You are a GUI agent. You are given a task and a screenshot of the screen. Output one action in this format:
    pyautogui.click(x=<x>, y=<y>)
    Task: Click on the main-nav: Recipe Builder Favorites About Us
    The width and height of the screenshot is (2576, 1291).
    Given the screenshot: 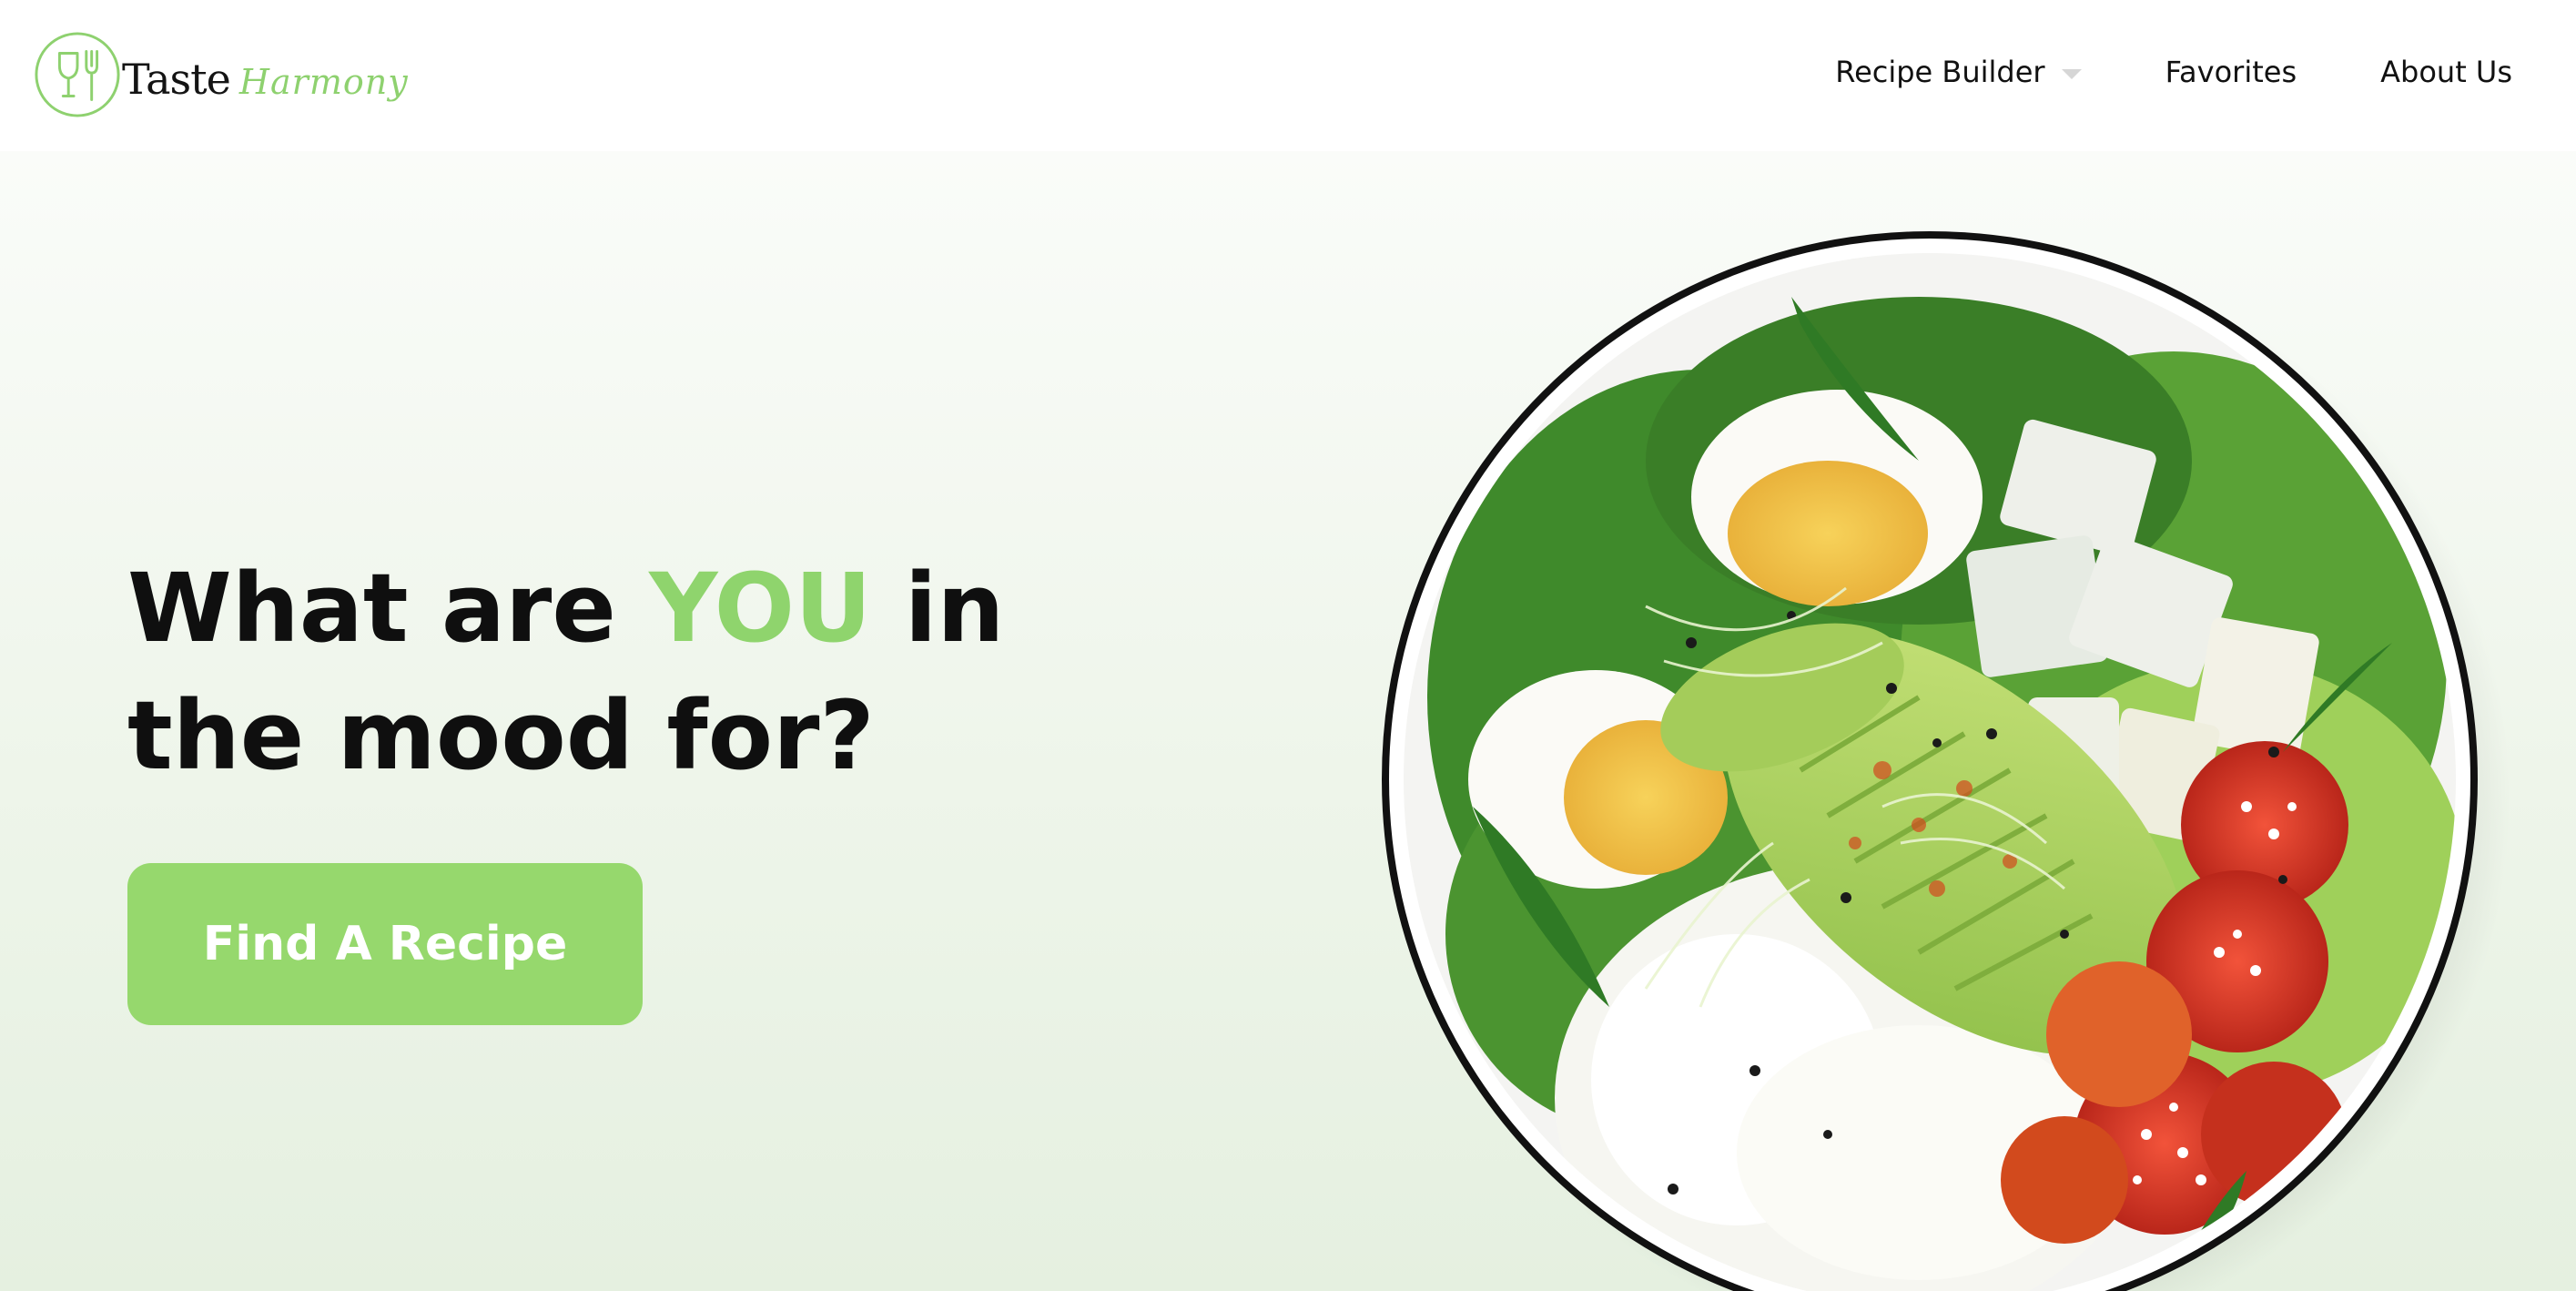 What is the action you would take?
    pyautogui.click(x=2173, y=72)
    